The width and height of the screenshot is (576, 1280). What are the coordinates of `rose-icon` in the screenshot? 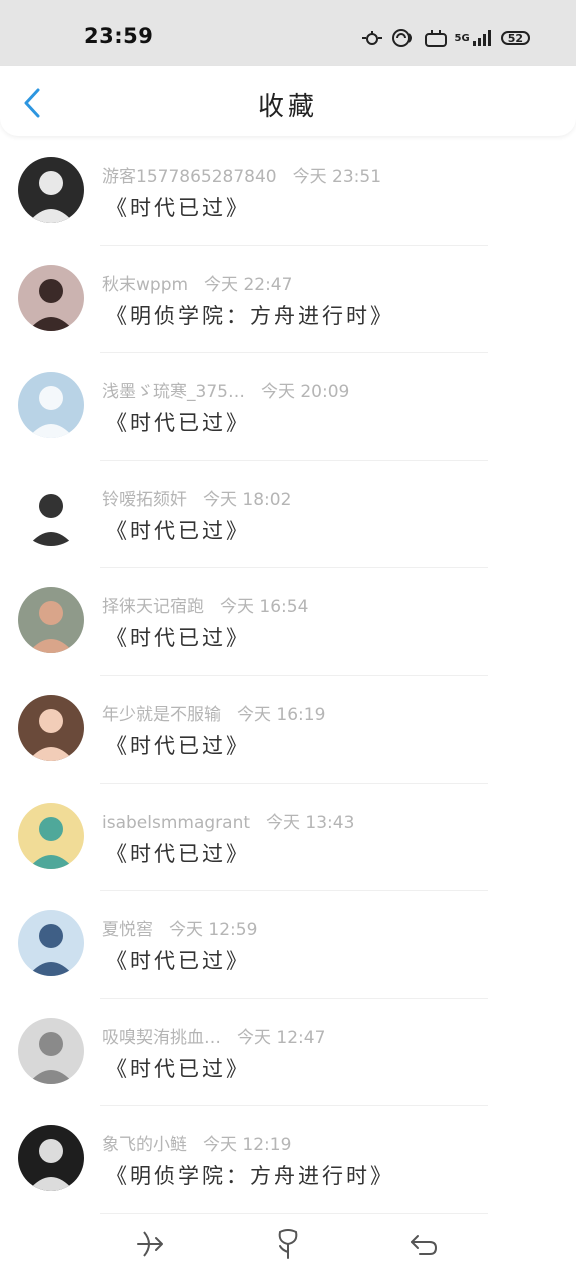 It's located at (288, 1244).